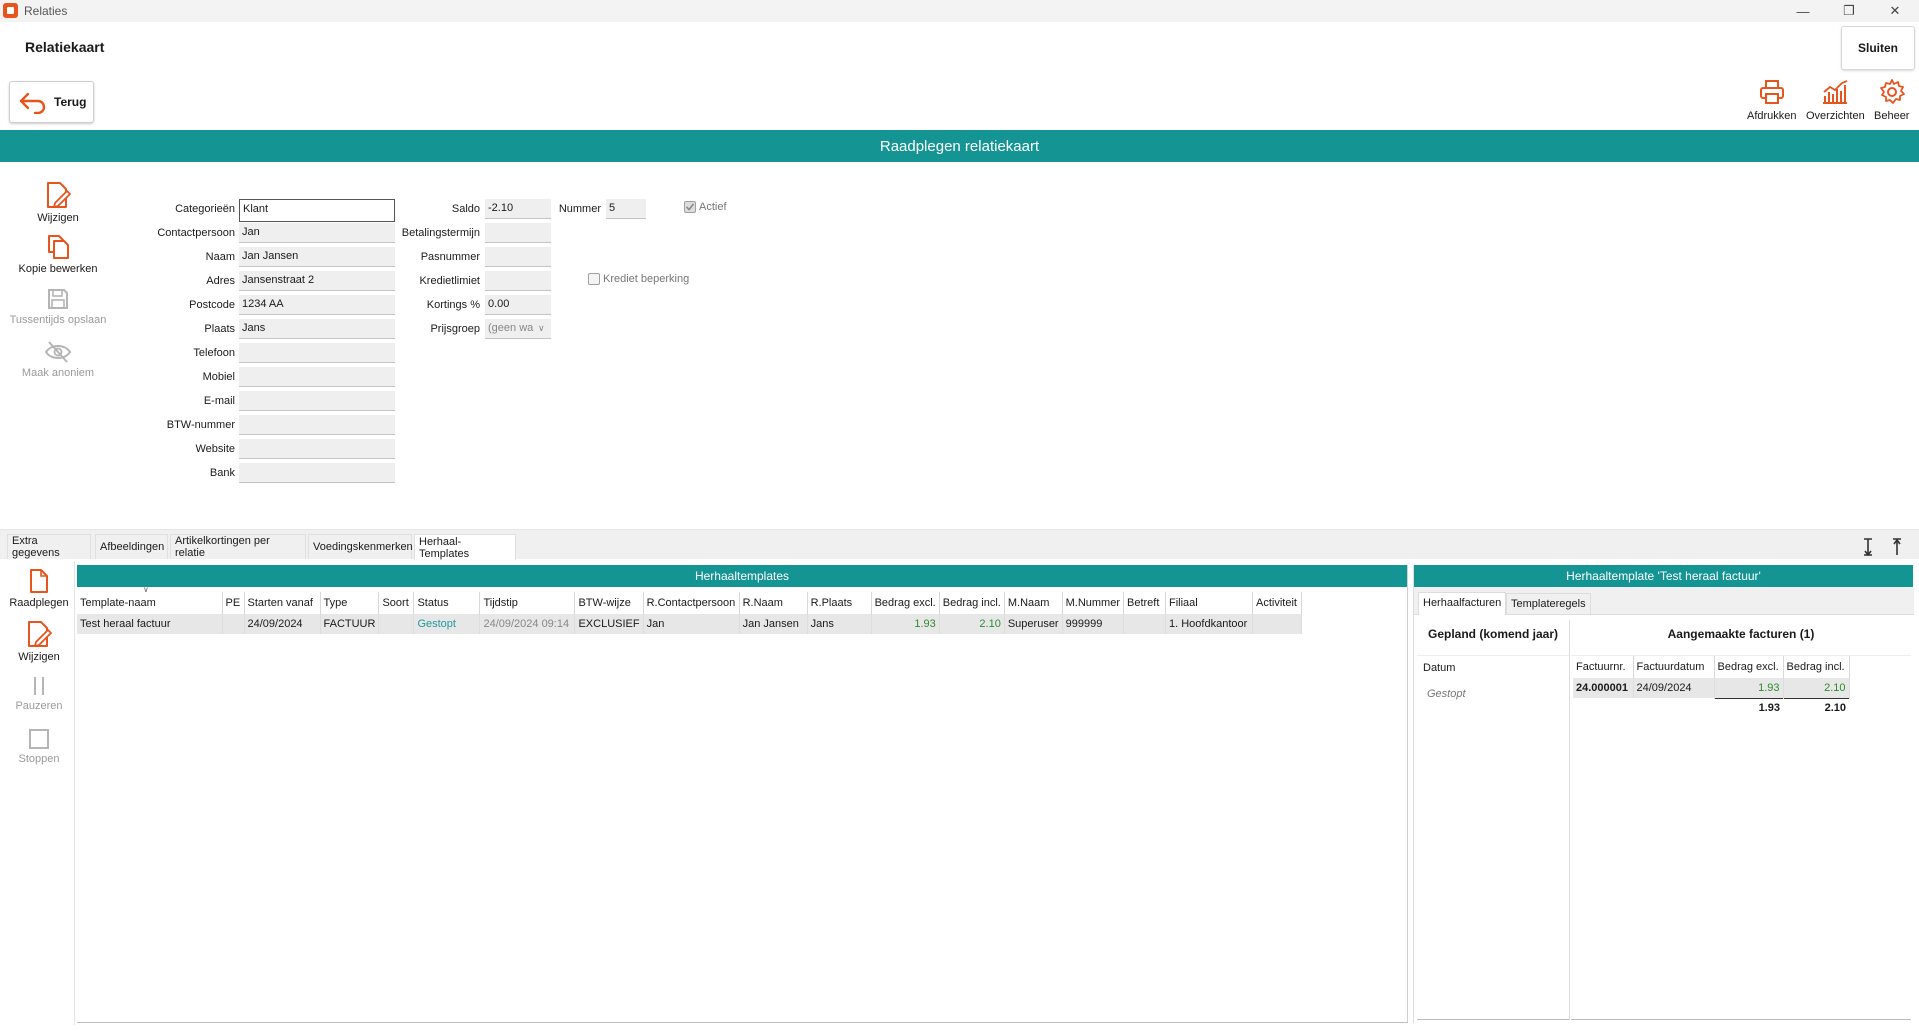 This screenshot has height=1031, width=1919. Describe the element at coordinates (58, 359) in the screenshot. I see `anonymize-button: Maak anoniem` at that location.